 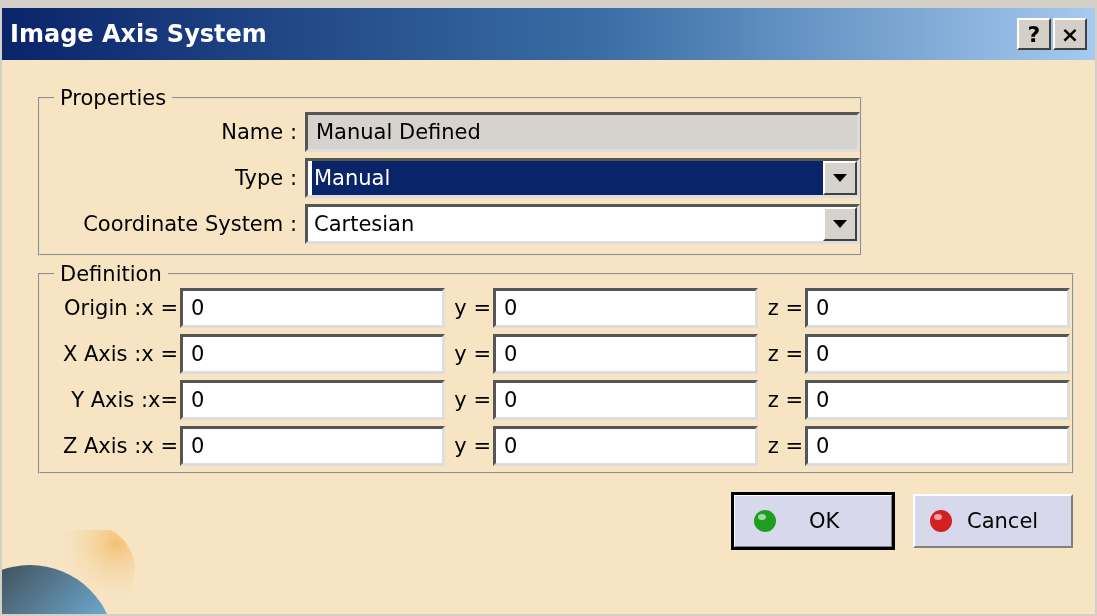 I want to click on dialog-button: Cancel, so click(x=993, y=521).